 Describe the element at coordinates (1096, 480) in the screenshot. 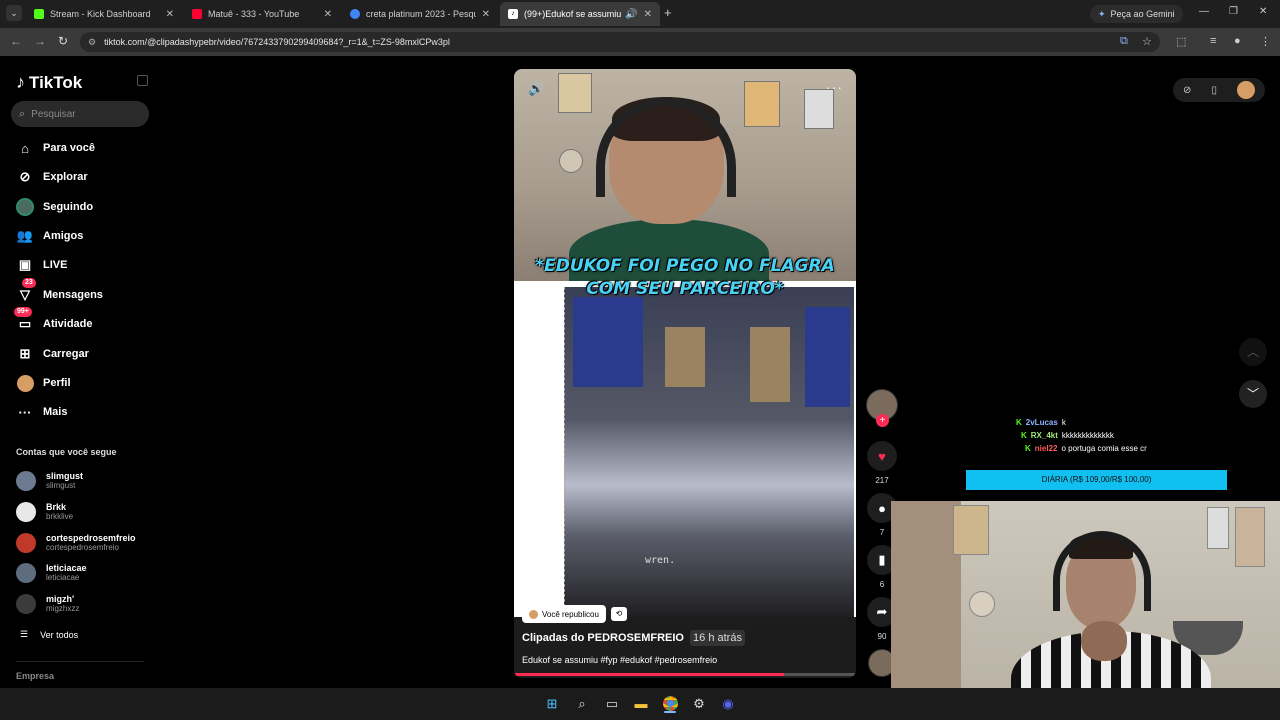

I see `daily-goal-bar: DIÁRIA (R$ 109,00/R$ 100,00)` at that location.